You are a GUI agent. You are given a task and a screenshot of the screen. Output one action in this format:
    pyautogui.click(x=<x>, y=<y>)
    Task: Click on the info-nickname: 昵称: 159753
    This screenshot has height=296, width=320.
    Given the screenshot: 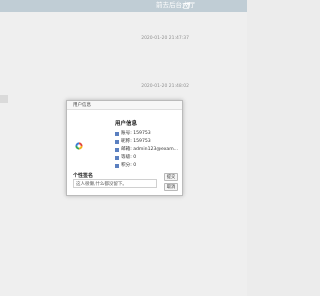 What is the action you would take?
    pyautogui.click(x=150, y=142)
    